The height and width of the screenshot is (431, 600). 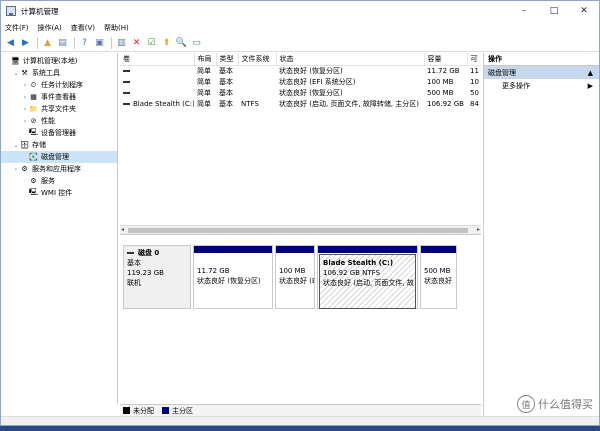 What do you see at coordinates (59, 73) in the screenshot?
I see `tree-item-system-tools: ⌄ ⚒ 系统工具` at bounding box center [59, 73].